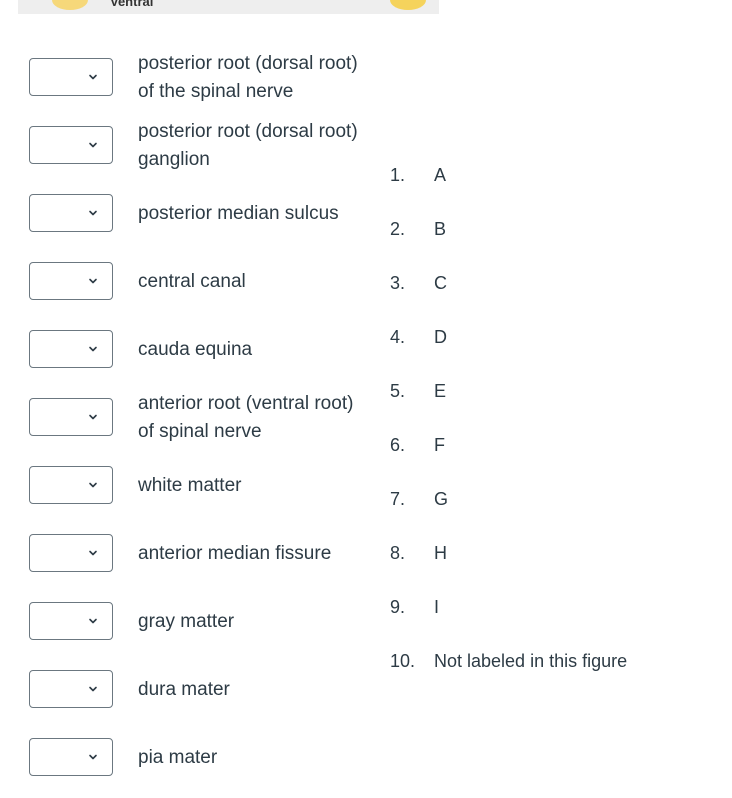  I want to click on row-label: pia mater, so click(178, 757).